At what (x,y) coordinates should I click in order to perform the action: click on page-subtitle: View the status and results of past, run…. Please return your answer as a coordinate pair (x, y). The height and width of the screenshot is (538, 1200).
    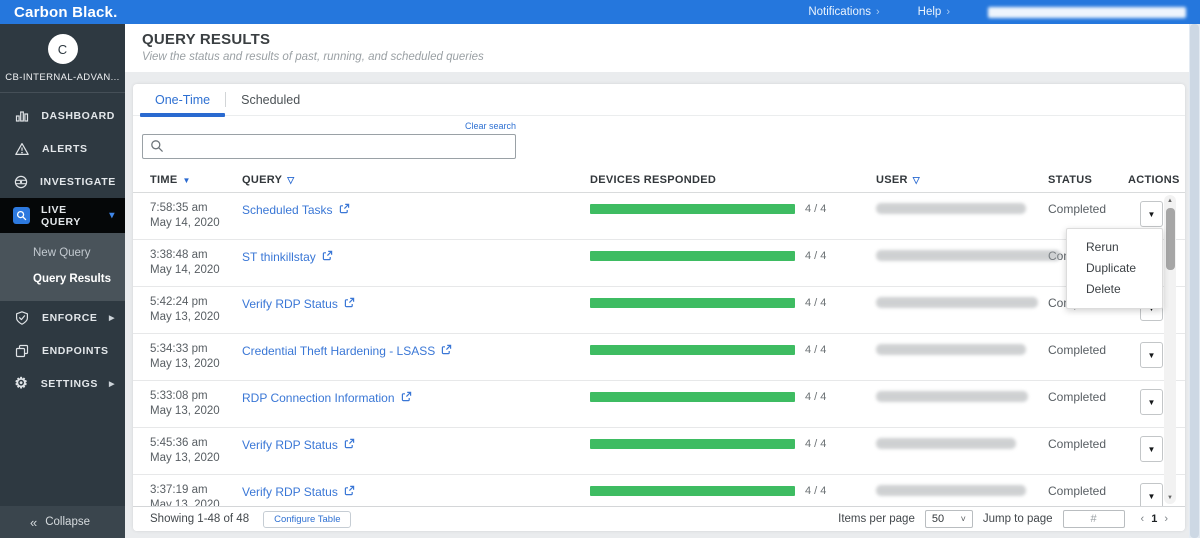
    Looking at the image, I should click on (313, 57).